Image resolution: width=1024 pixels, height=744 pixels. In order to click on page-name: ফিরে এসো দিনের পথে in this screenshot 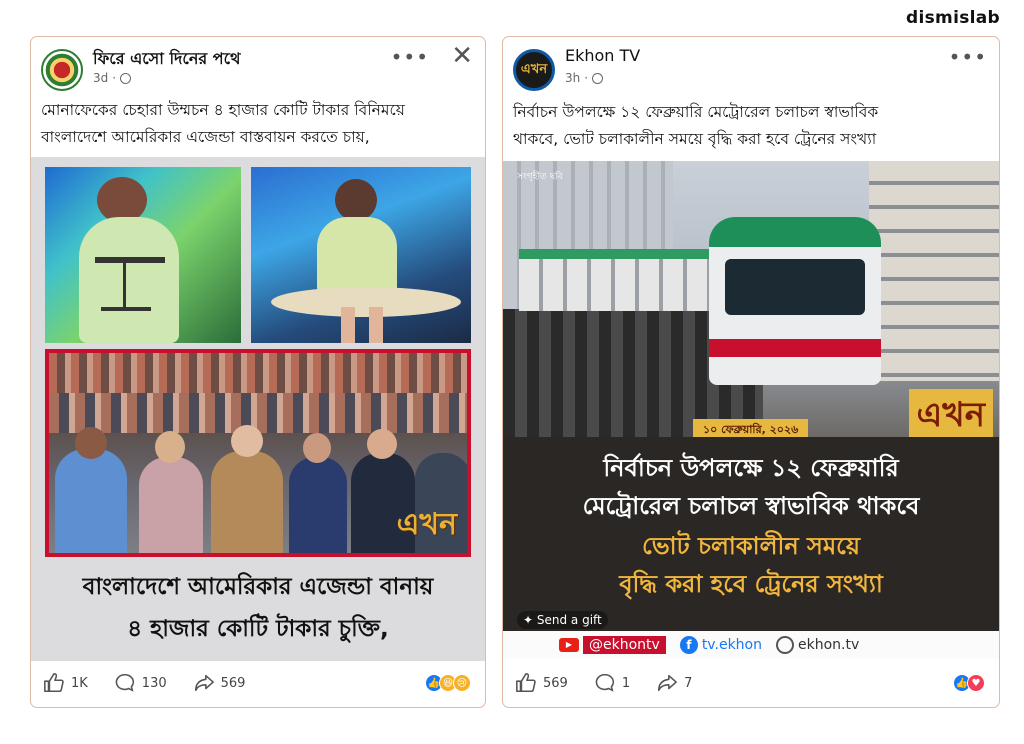, I will do `click(166, 59)`.